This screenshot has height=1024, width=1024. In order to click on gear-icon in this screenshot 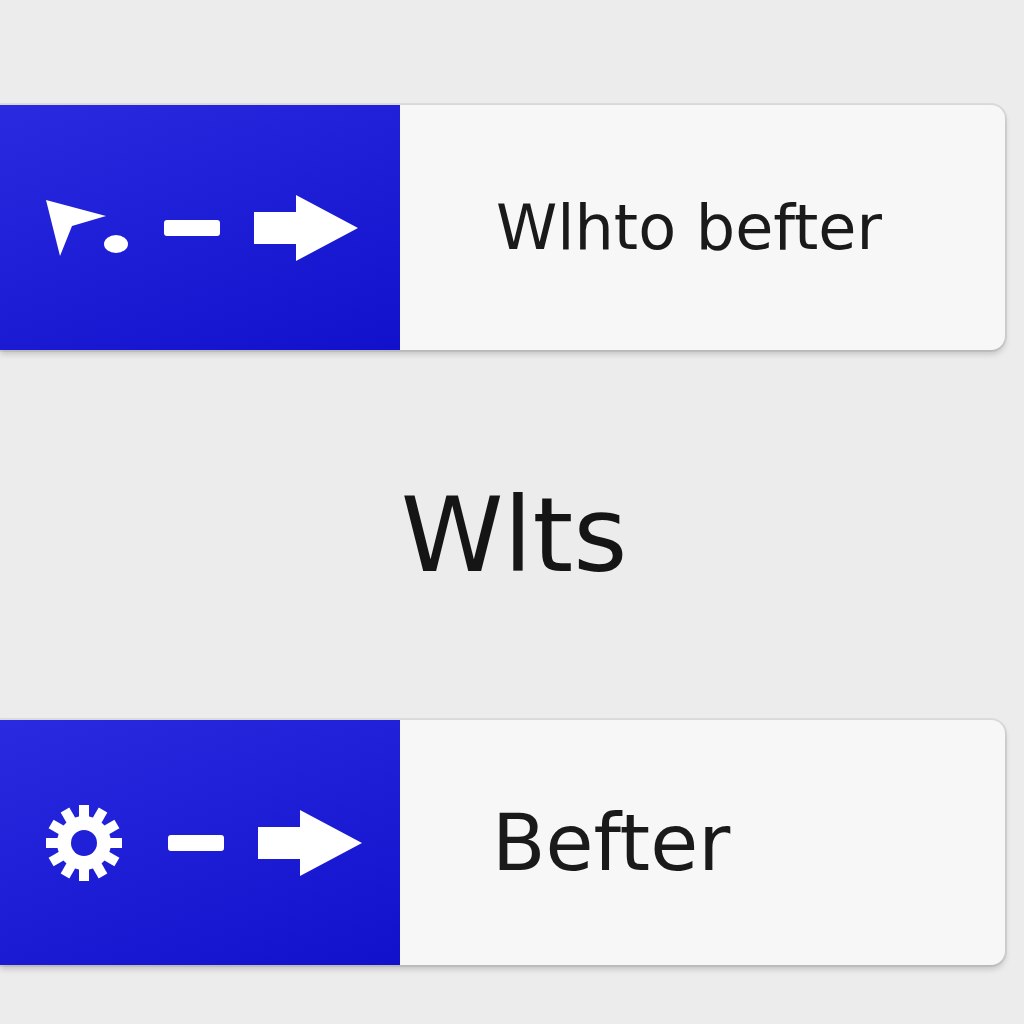, I will do `click(84, 842)`.